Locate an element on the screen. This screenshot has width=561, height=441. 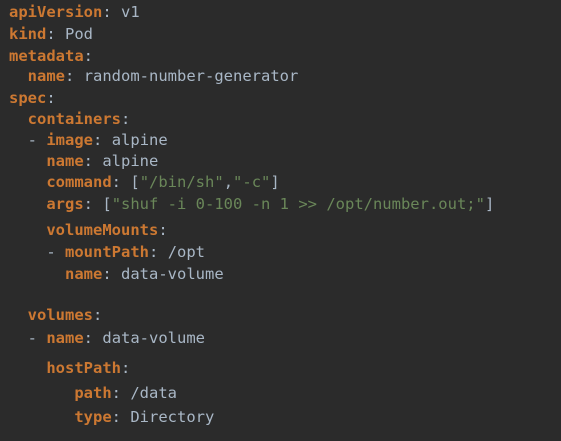
code-line-containers: containers: is located at coordinates (70, 119).